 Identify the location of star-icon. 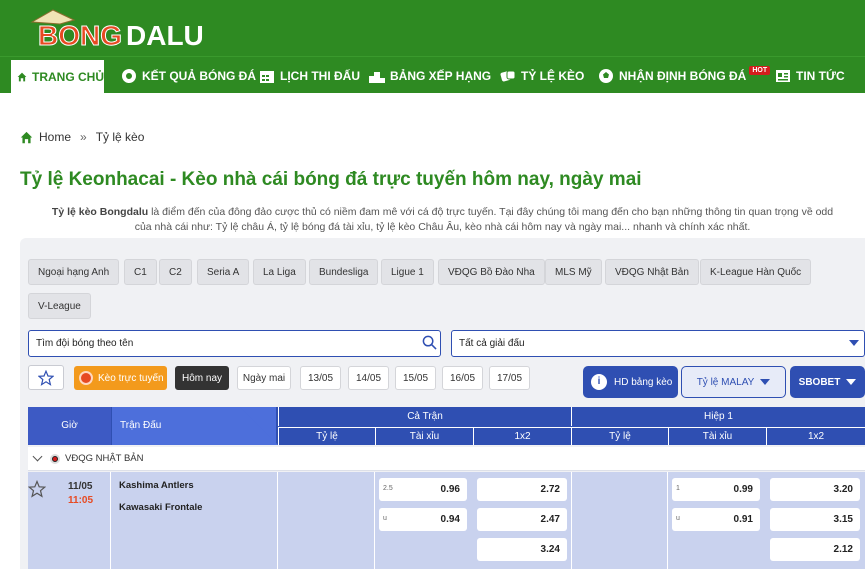
(37, 489).